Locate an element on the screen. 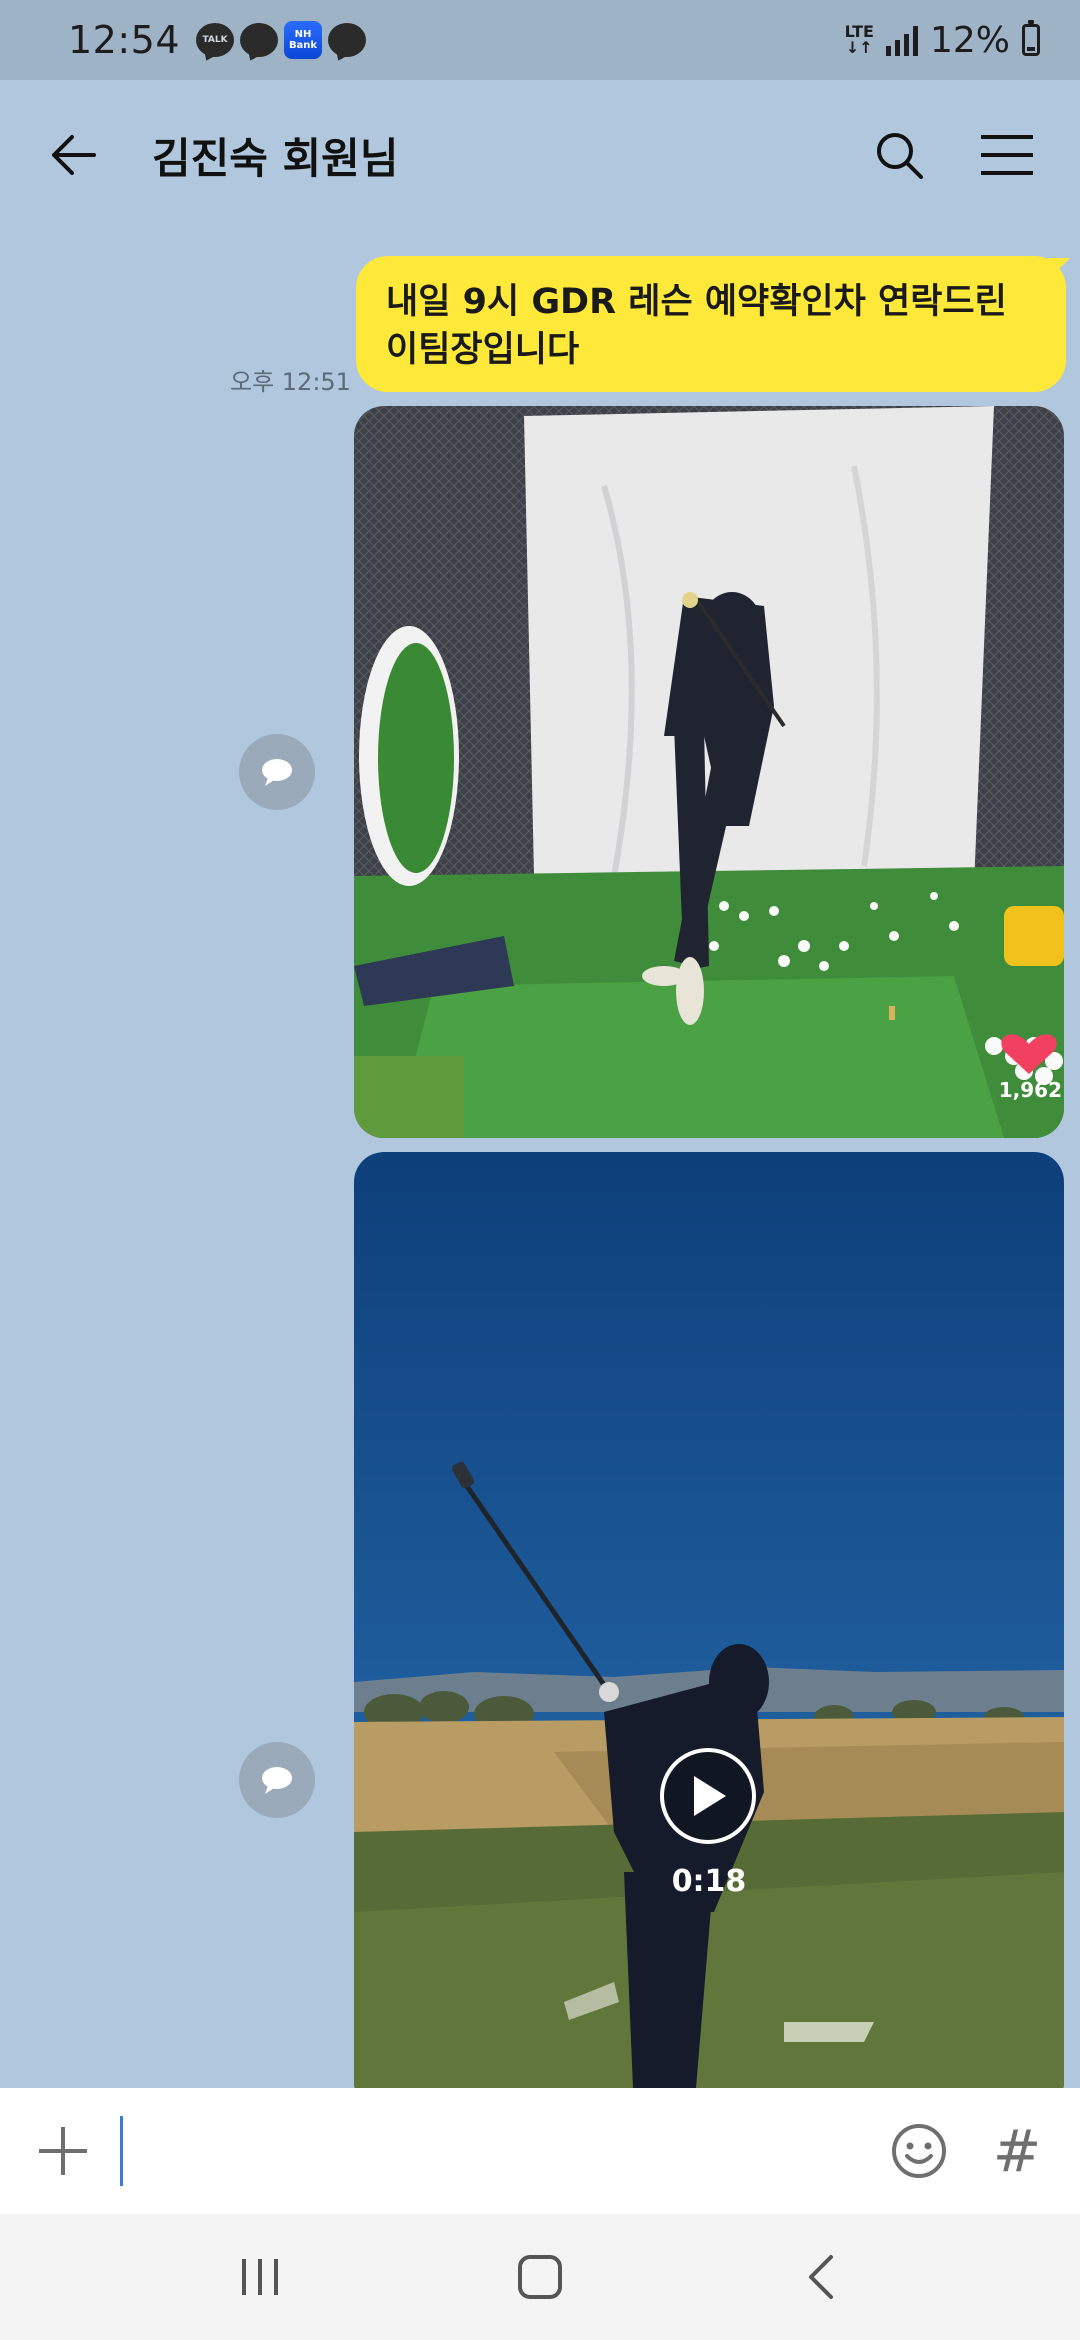 This screenshot has width=1080, height=2340. emoji-icon is located at coordinates (919, 2151).